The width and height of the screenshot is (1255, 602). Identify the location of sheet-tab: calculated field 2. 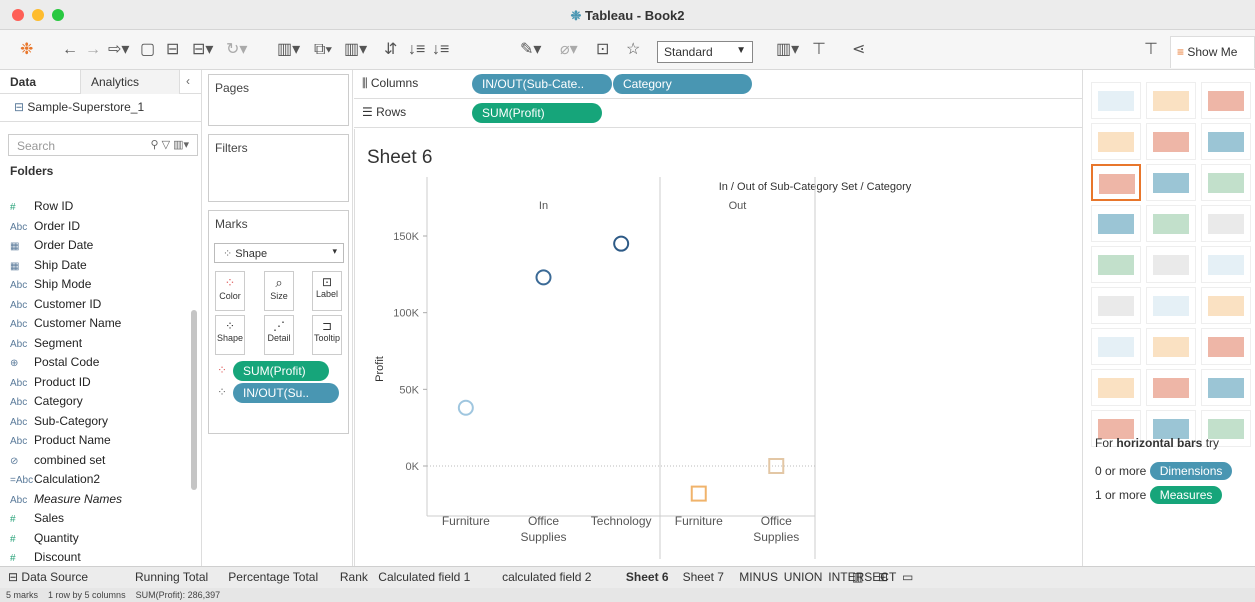
(546, 577).